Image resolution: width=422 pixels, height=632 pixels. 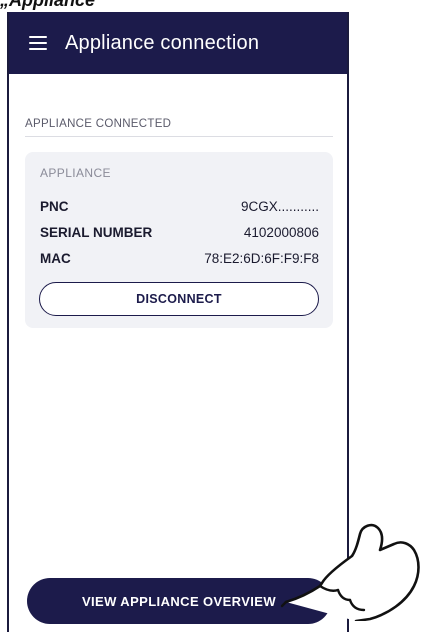 I want to click on info-key: SERIAL NUMBER, so click(x=96, y=232).